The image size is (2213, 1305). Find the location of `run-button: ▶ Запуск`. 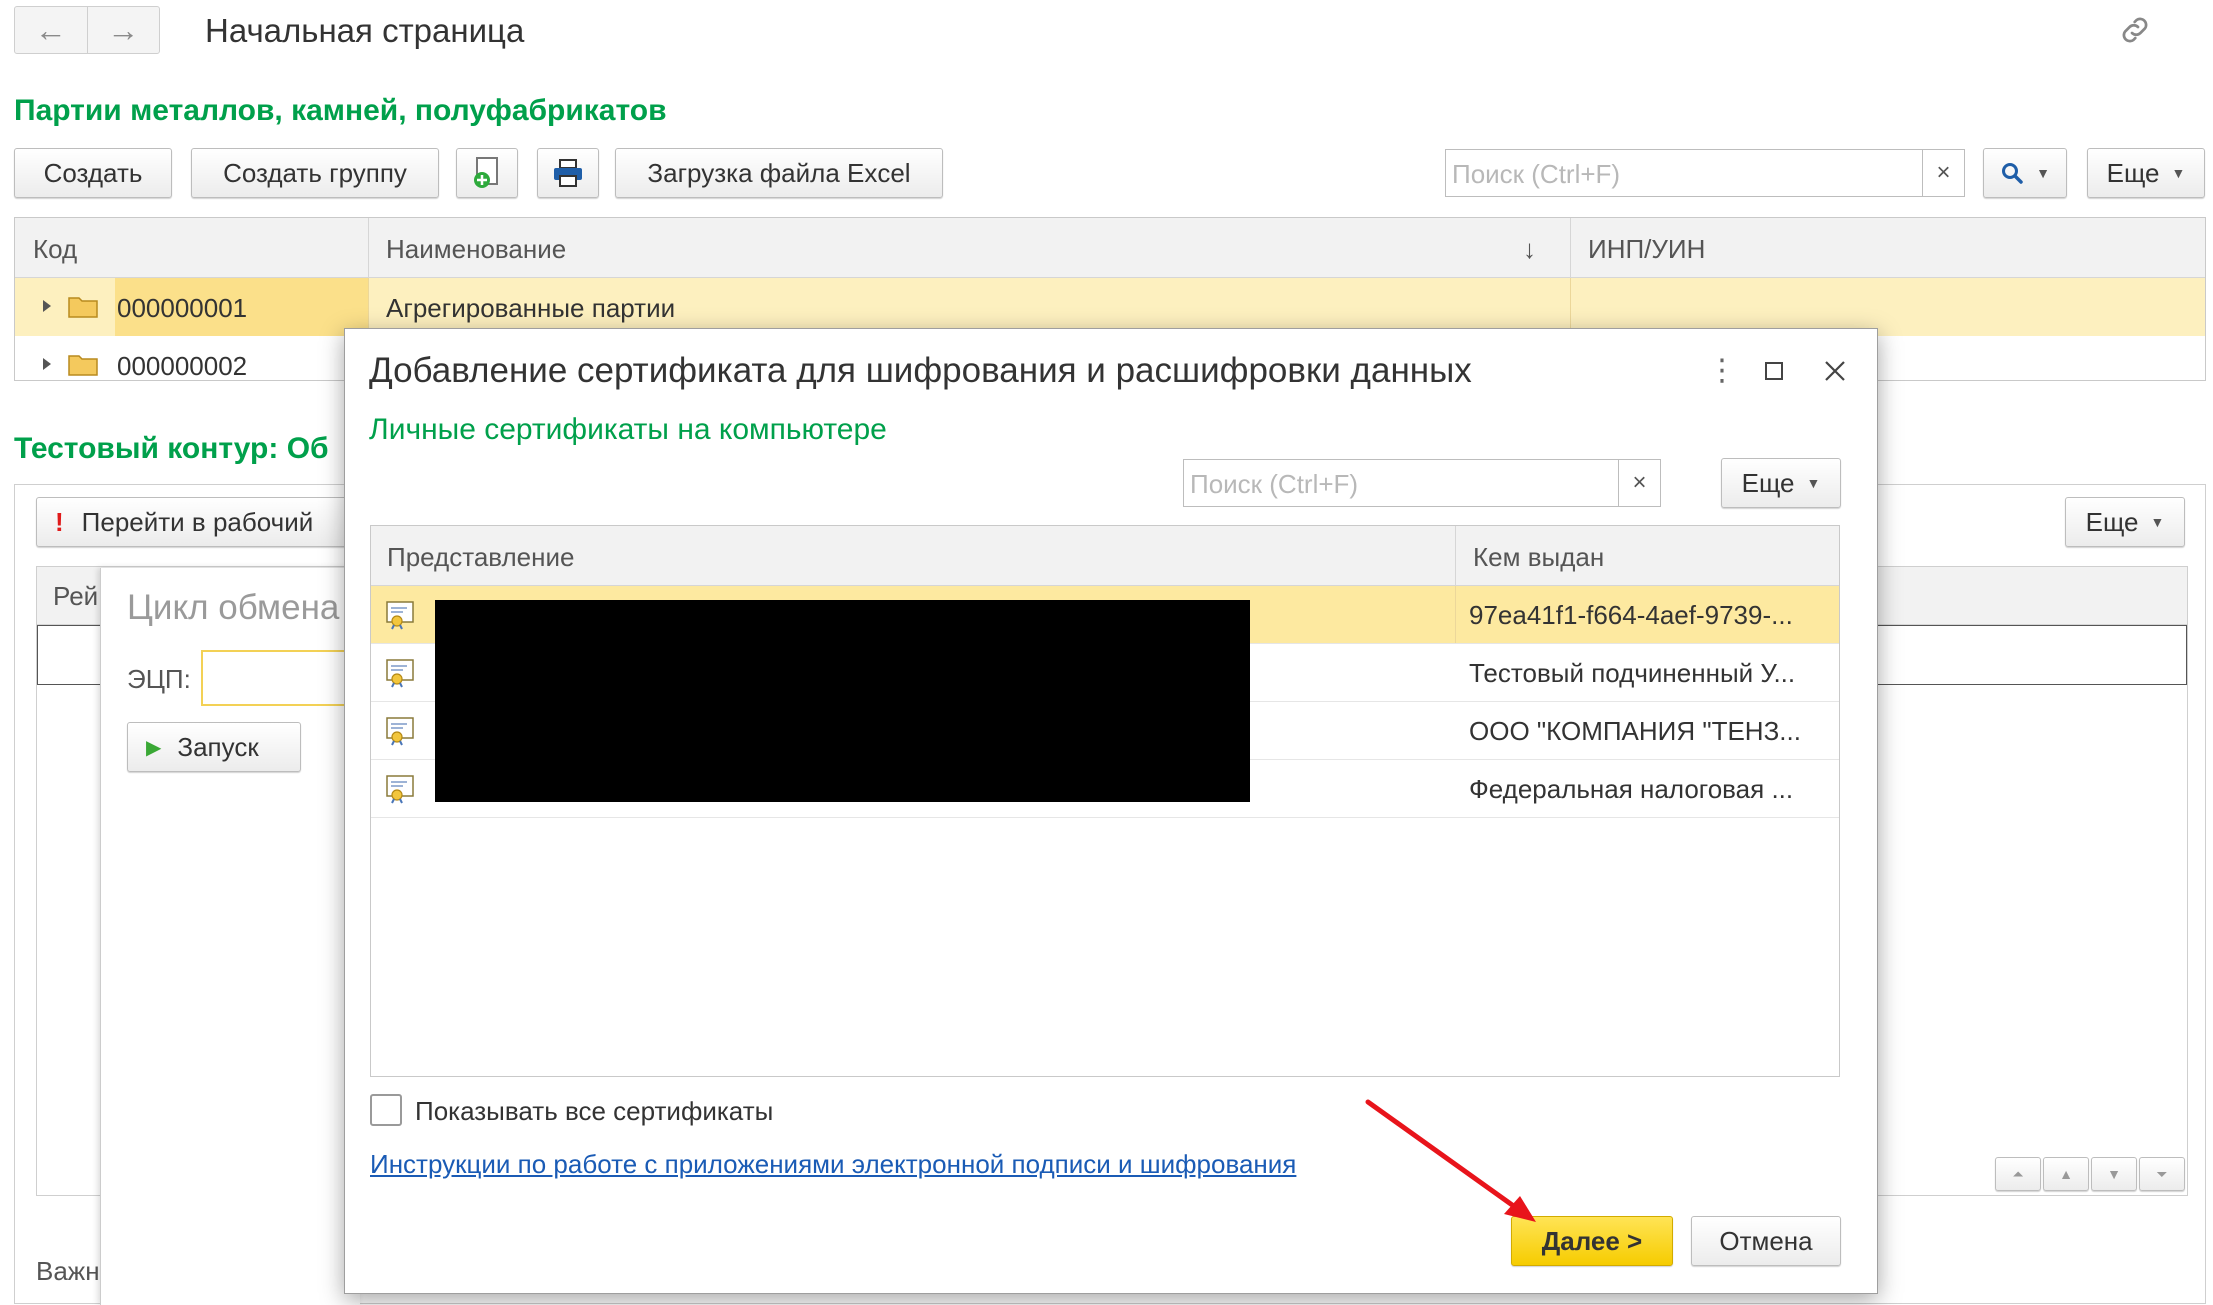

run-button: ▶ Запуск is located at coordinates (214, 747).